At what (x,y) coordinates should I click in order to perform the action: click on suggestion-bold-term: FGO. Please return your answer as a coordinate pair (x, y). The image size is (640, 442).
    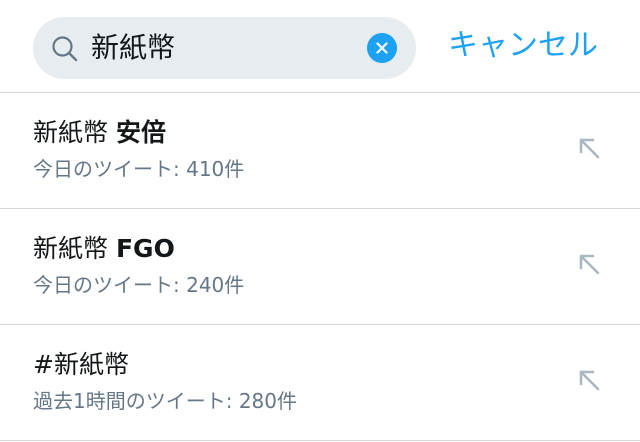
    Looking at the image, I should click on (145, 248).